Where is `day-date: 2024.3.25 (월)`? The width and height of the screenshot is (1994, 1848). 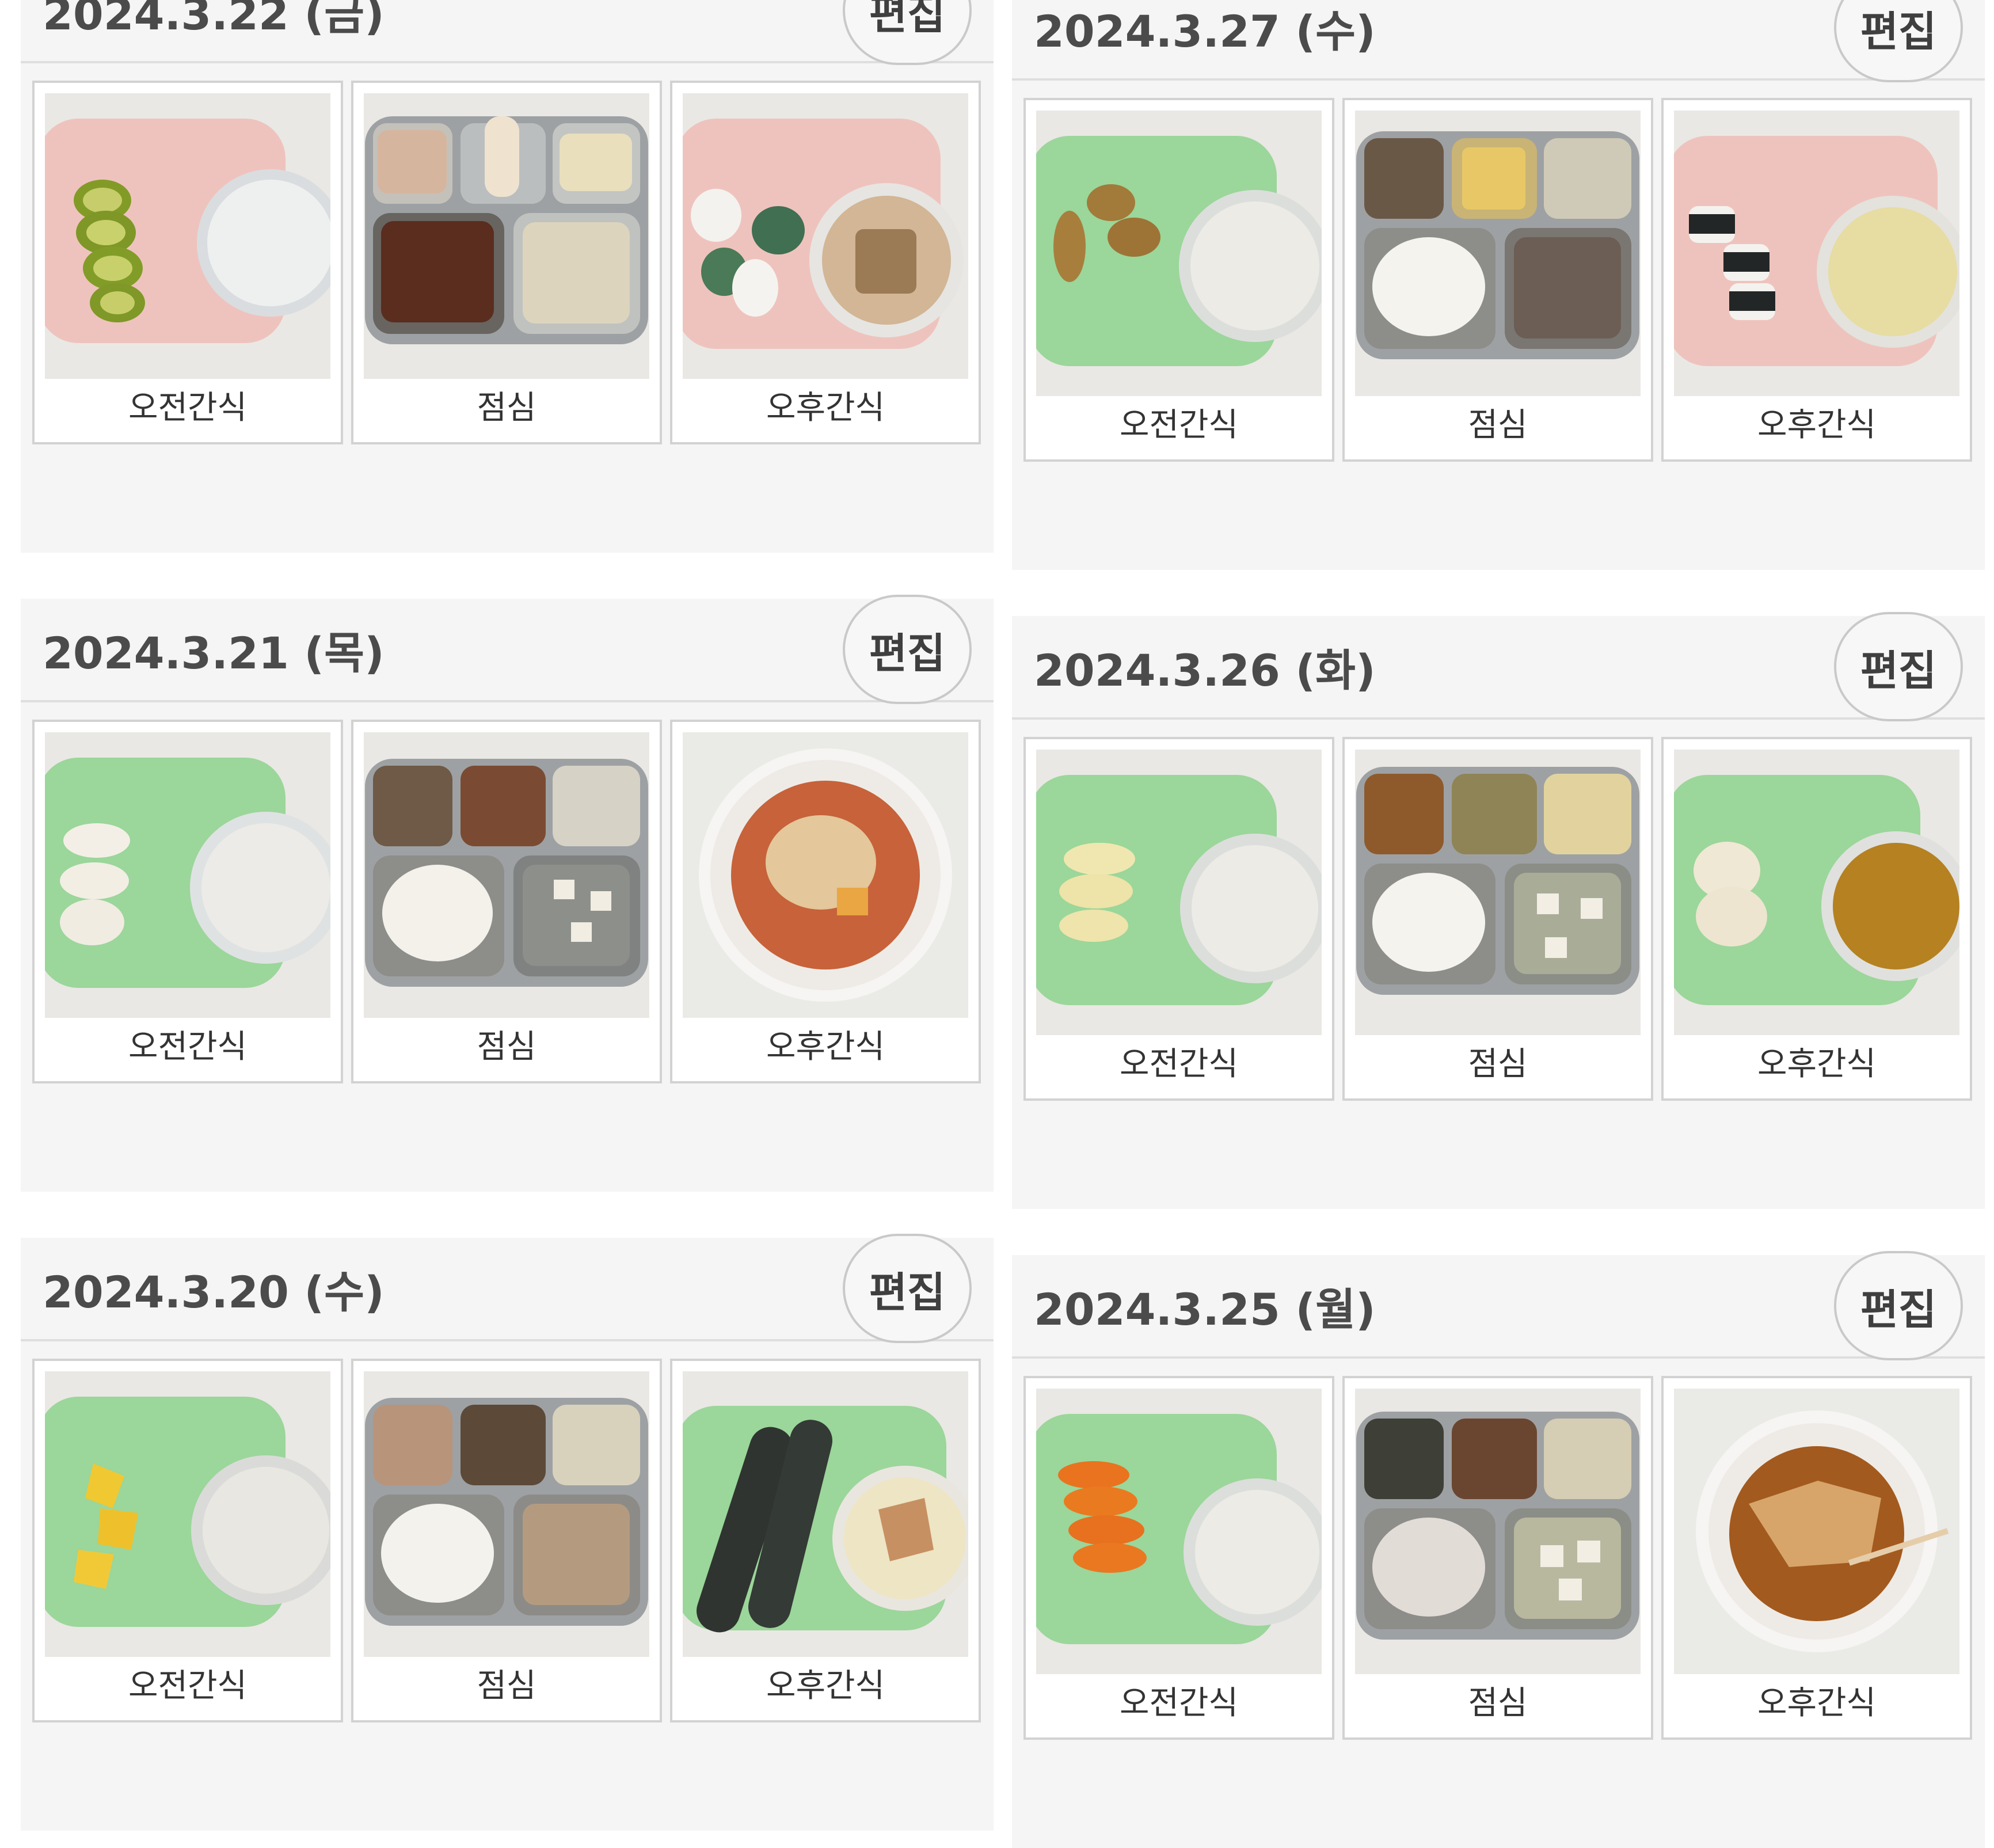 day-date: 2024.3.25 (월) is located at coordinates (1205, 1310).